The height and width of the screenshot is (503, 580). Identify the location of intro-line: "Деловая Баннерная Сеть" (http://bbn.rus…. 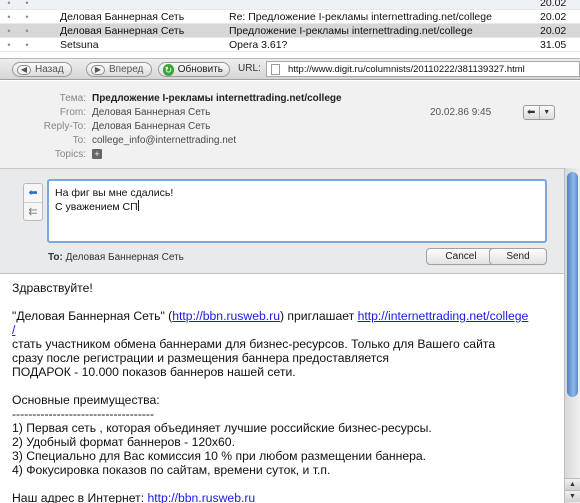
(286, 316).